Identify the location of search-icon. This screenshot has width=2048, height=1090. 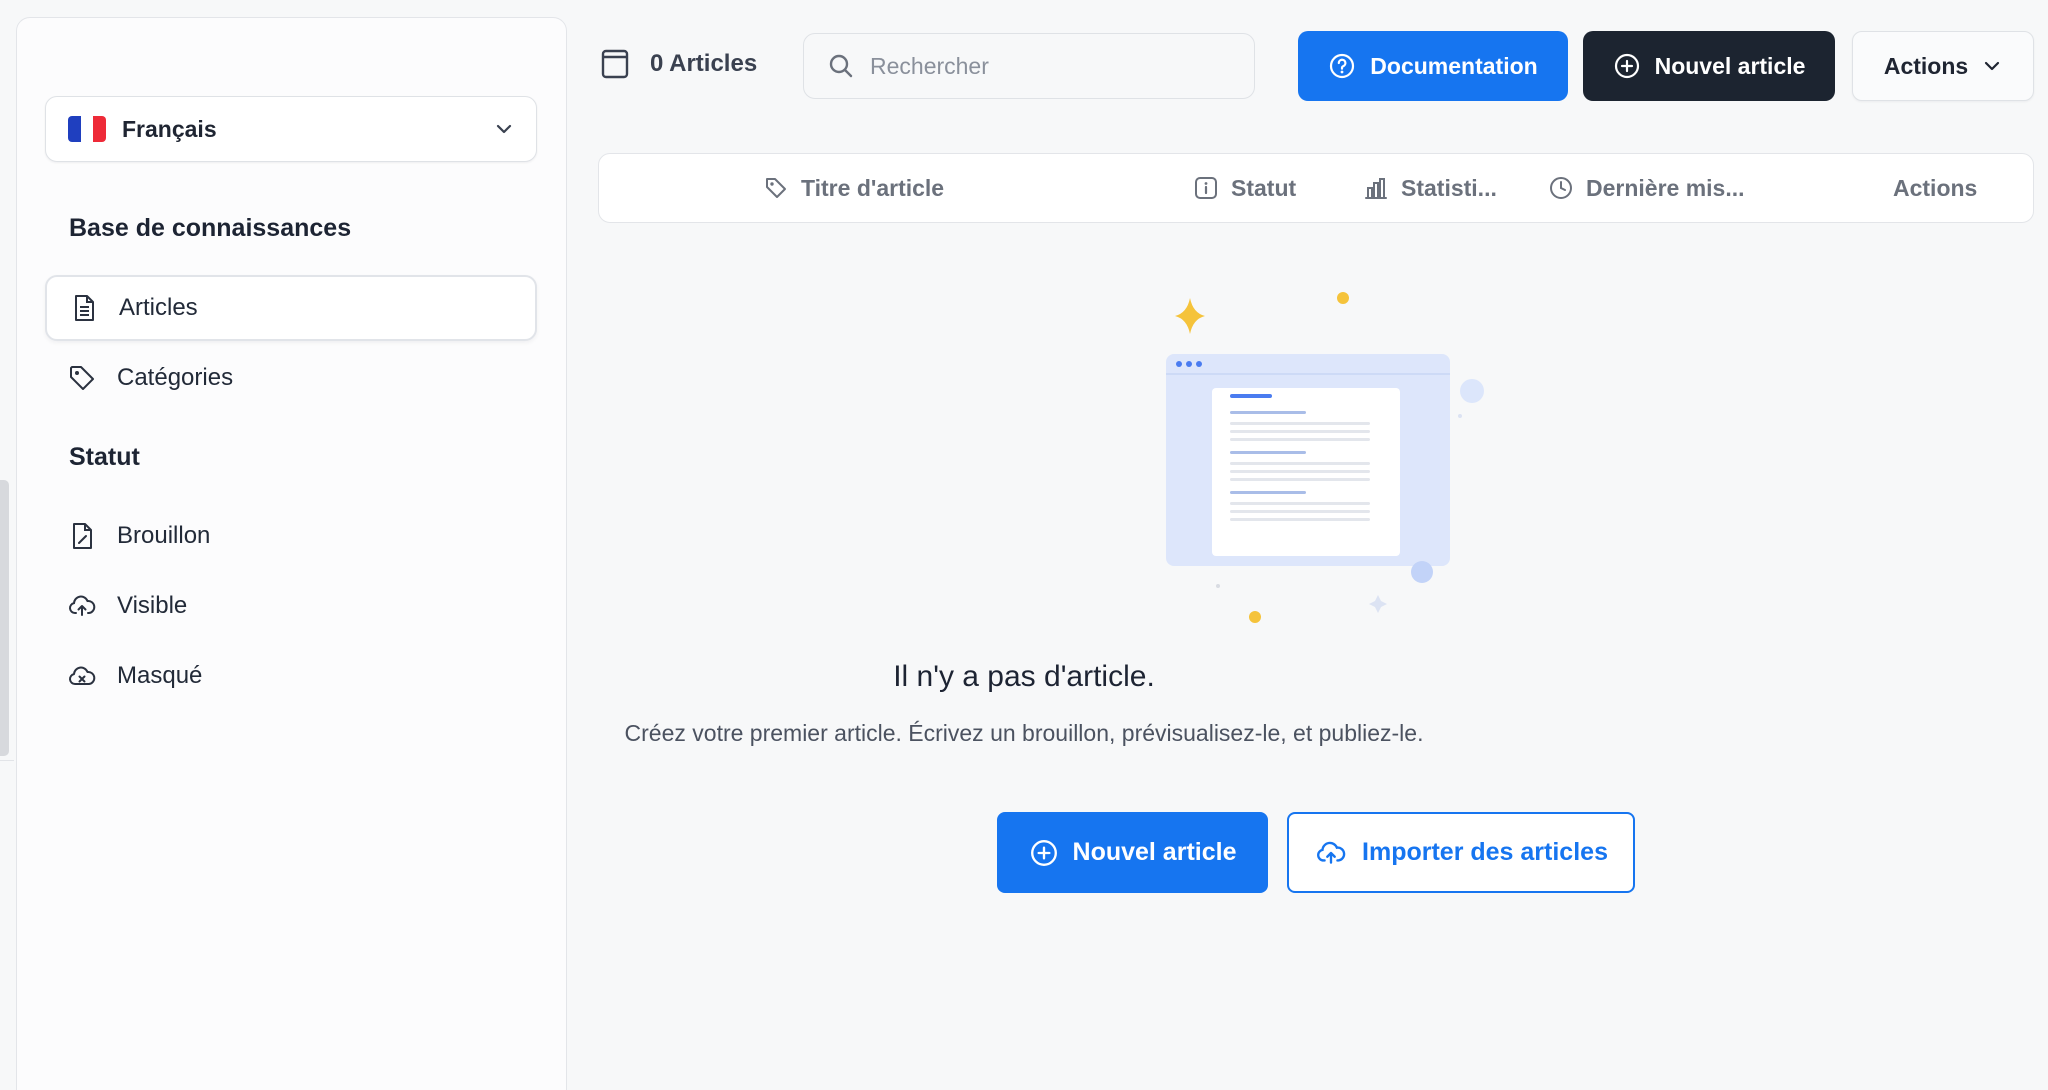
(841, 66).